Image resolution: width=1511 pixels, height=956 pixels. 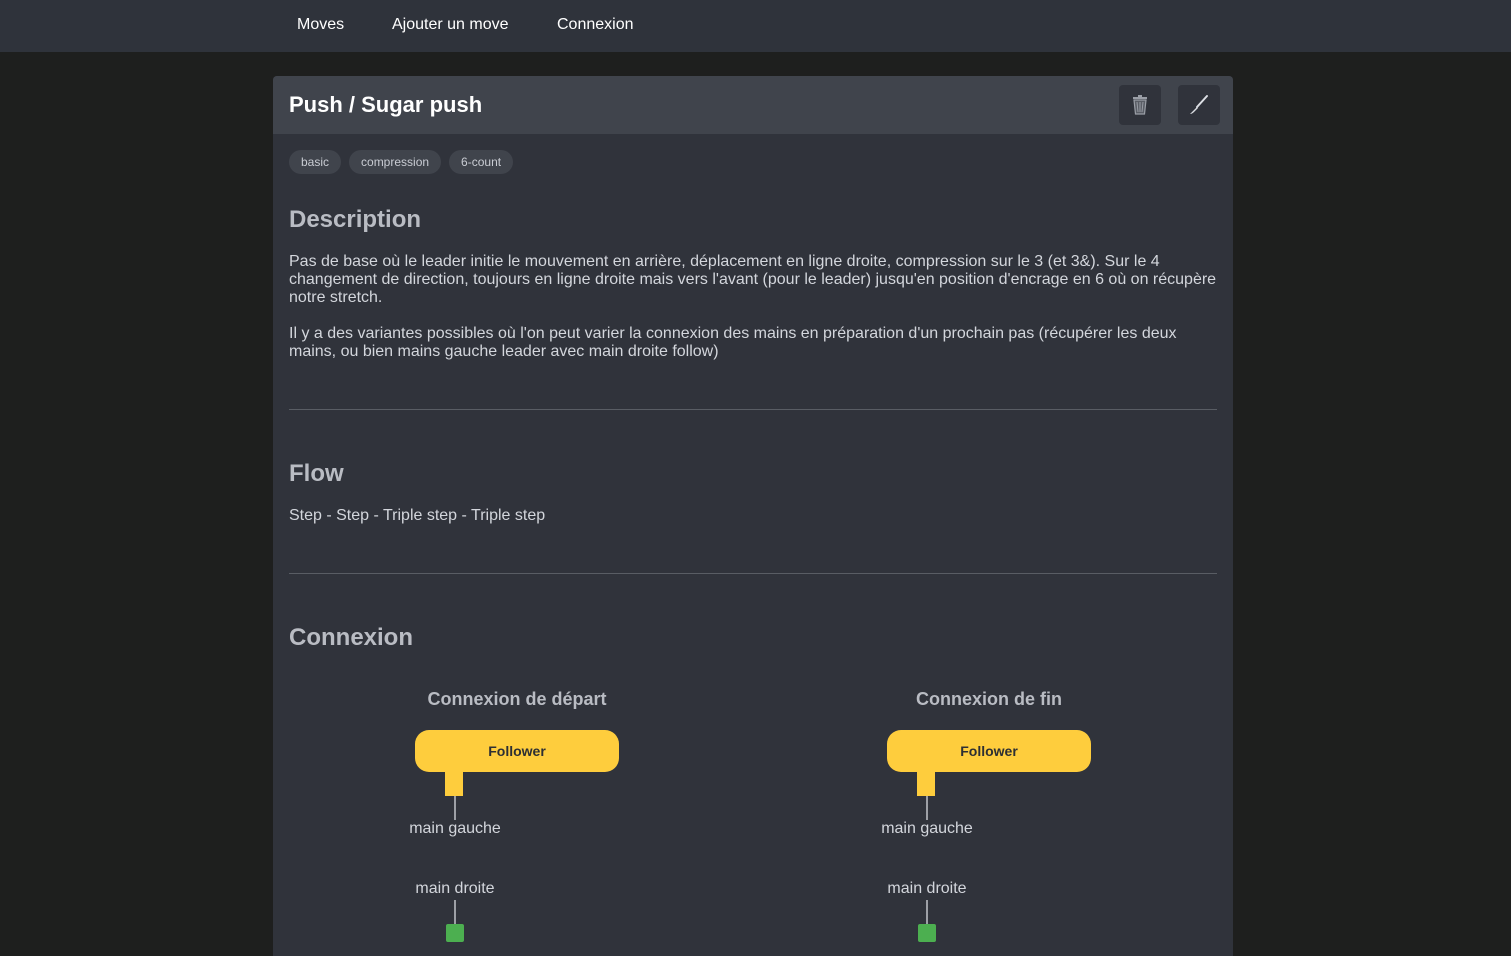 I want to click on brush-icon, so click(x=1199, y=104).